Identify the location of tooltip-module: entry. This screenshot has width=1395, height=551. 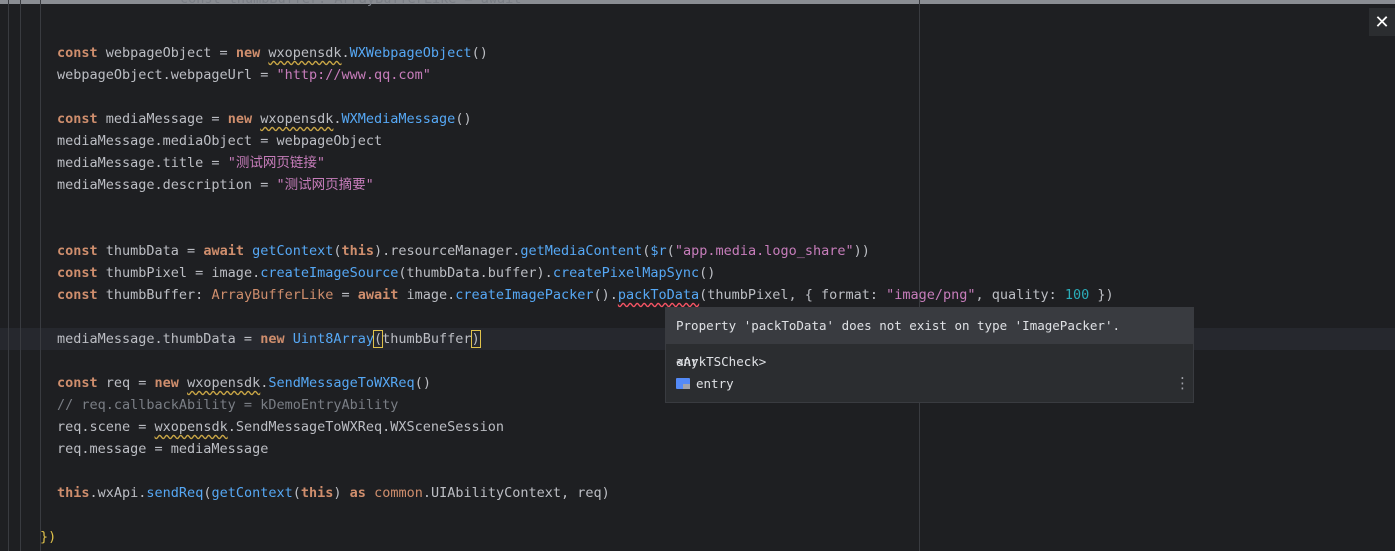
(705, 383).